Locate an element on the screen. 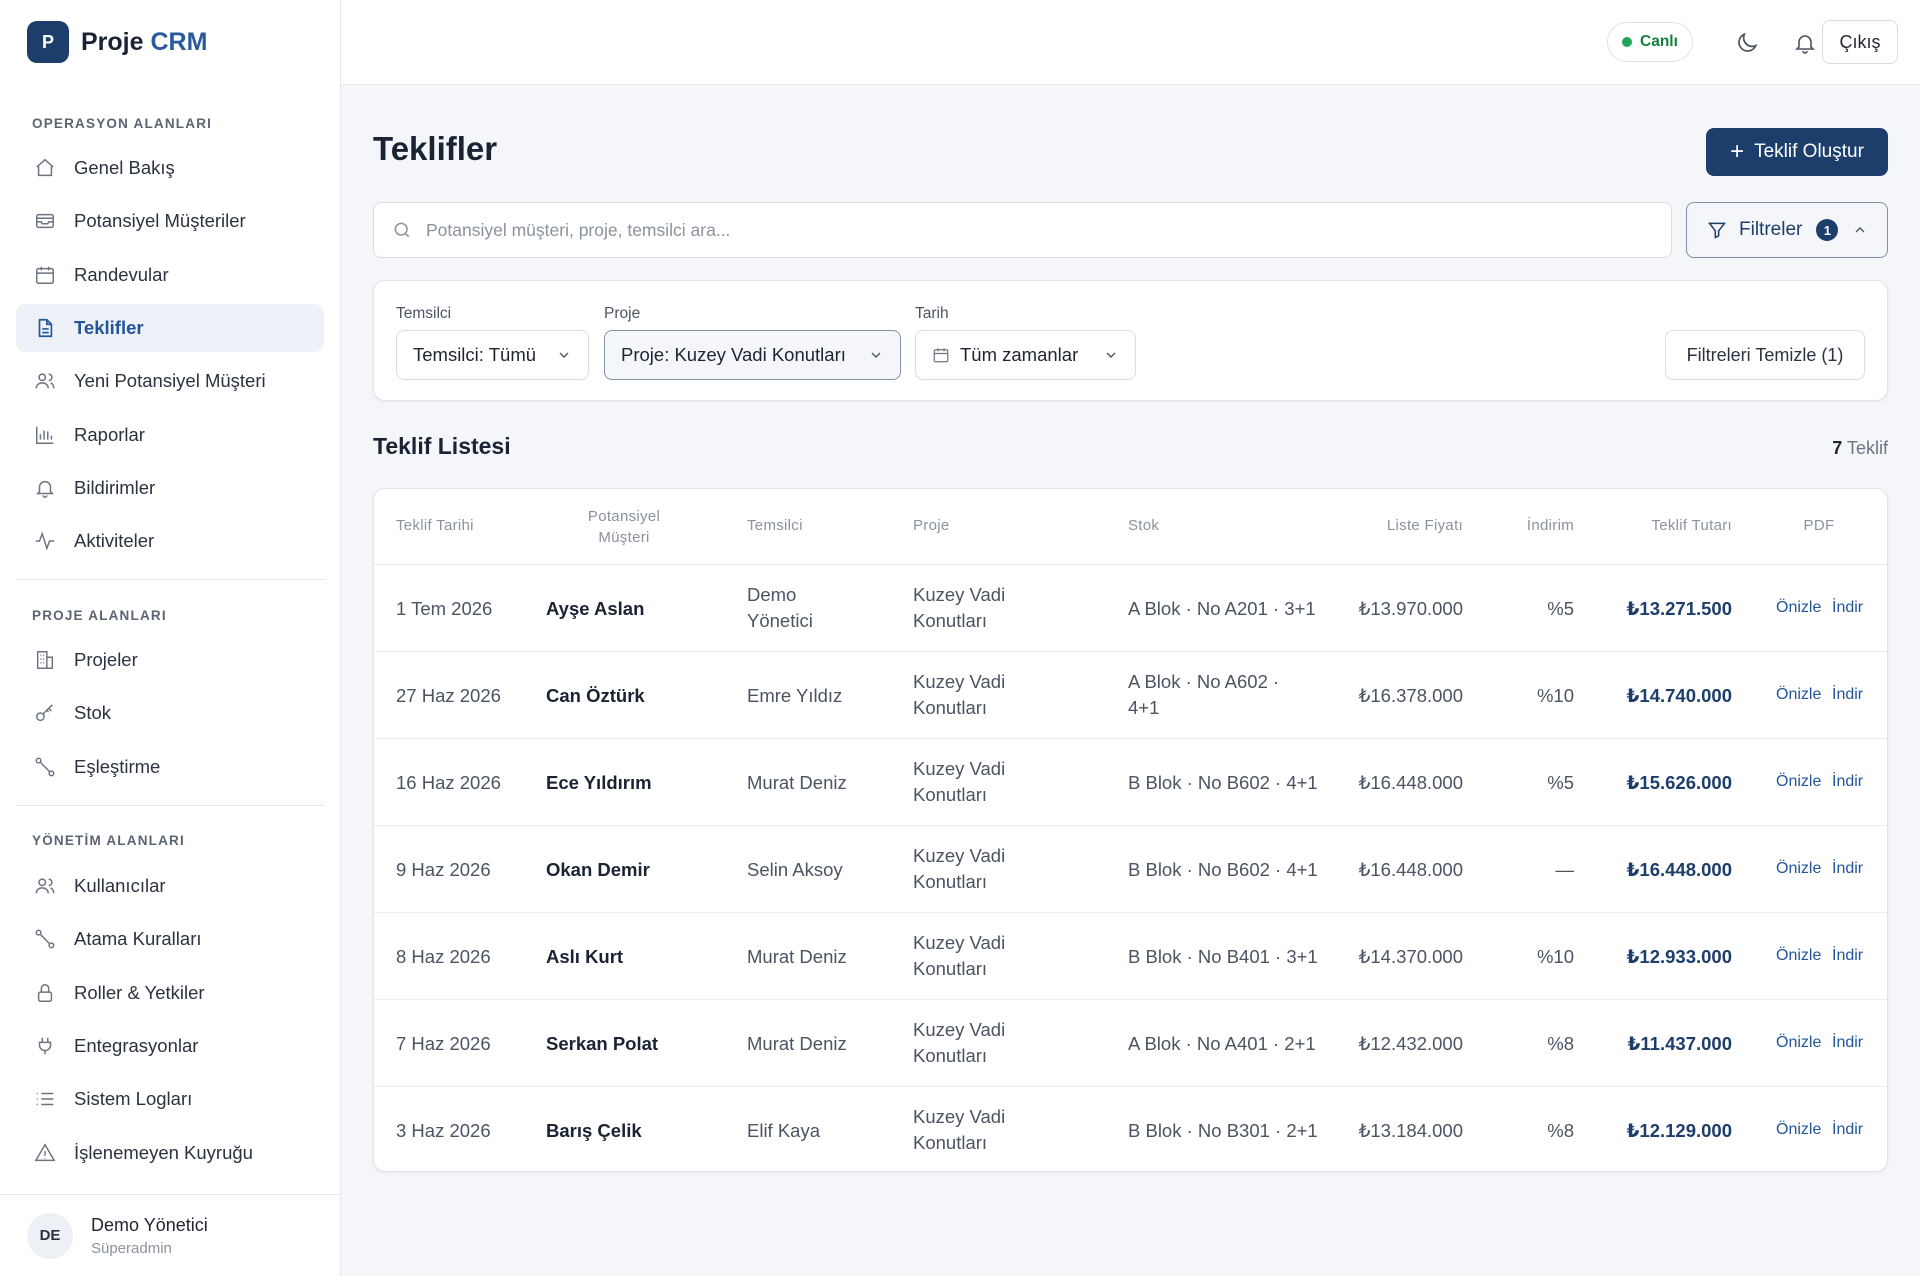 The image size is (1920, 1276). cell-stock: B Blok · No B301 · 2+1 is located at coordinates (1223, 1131).